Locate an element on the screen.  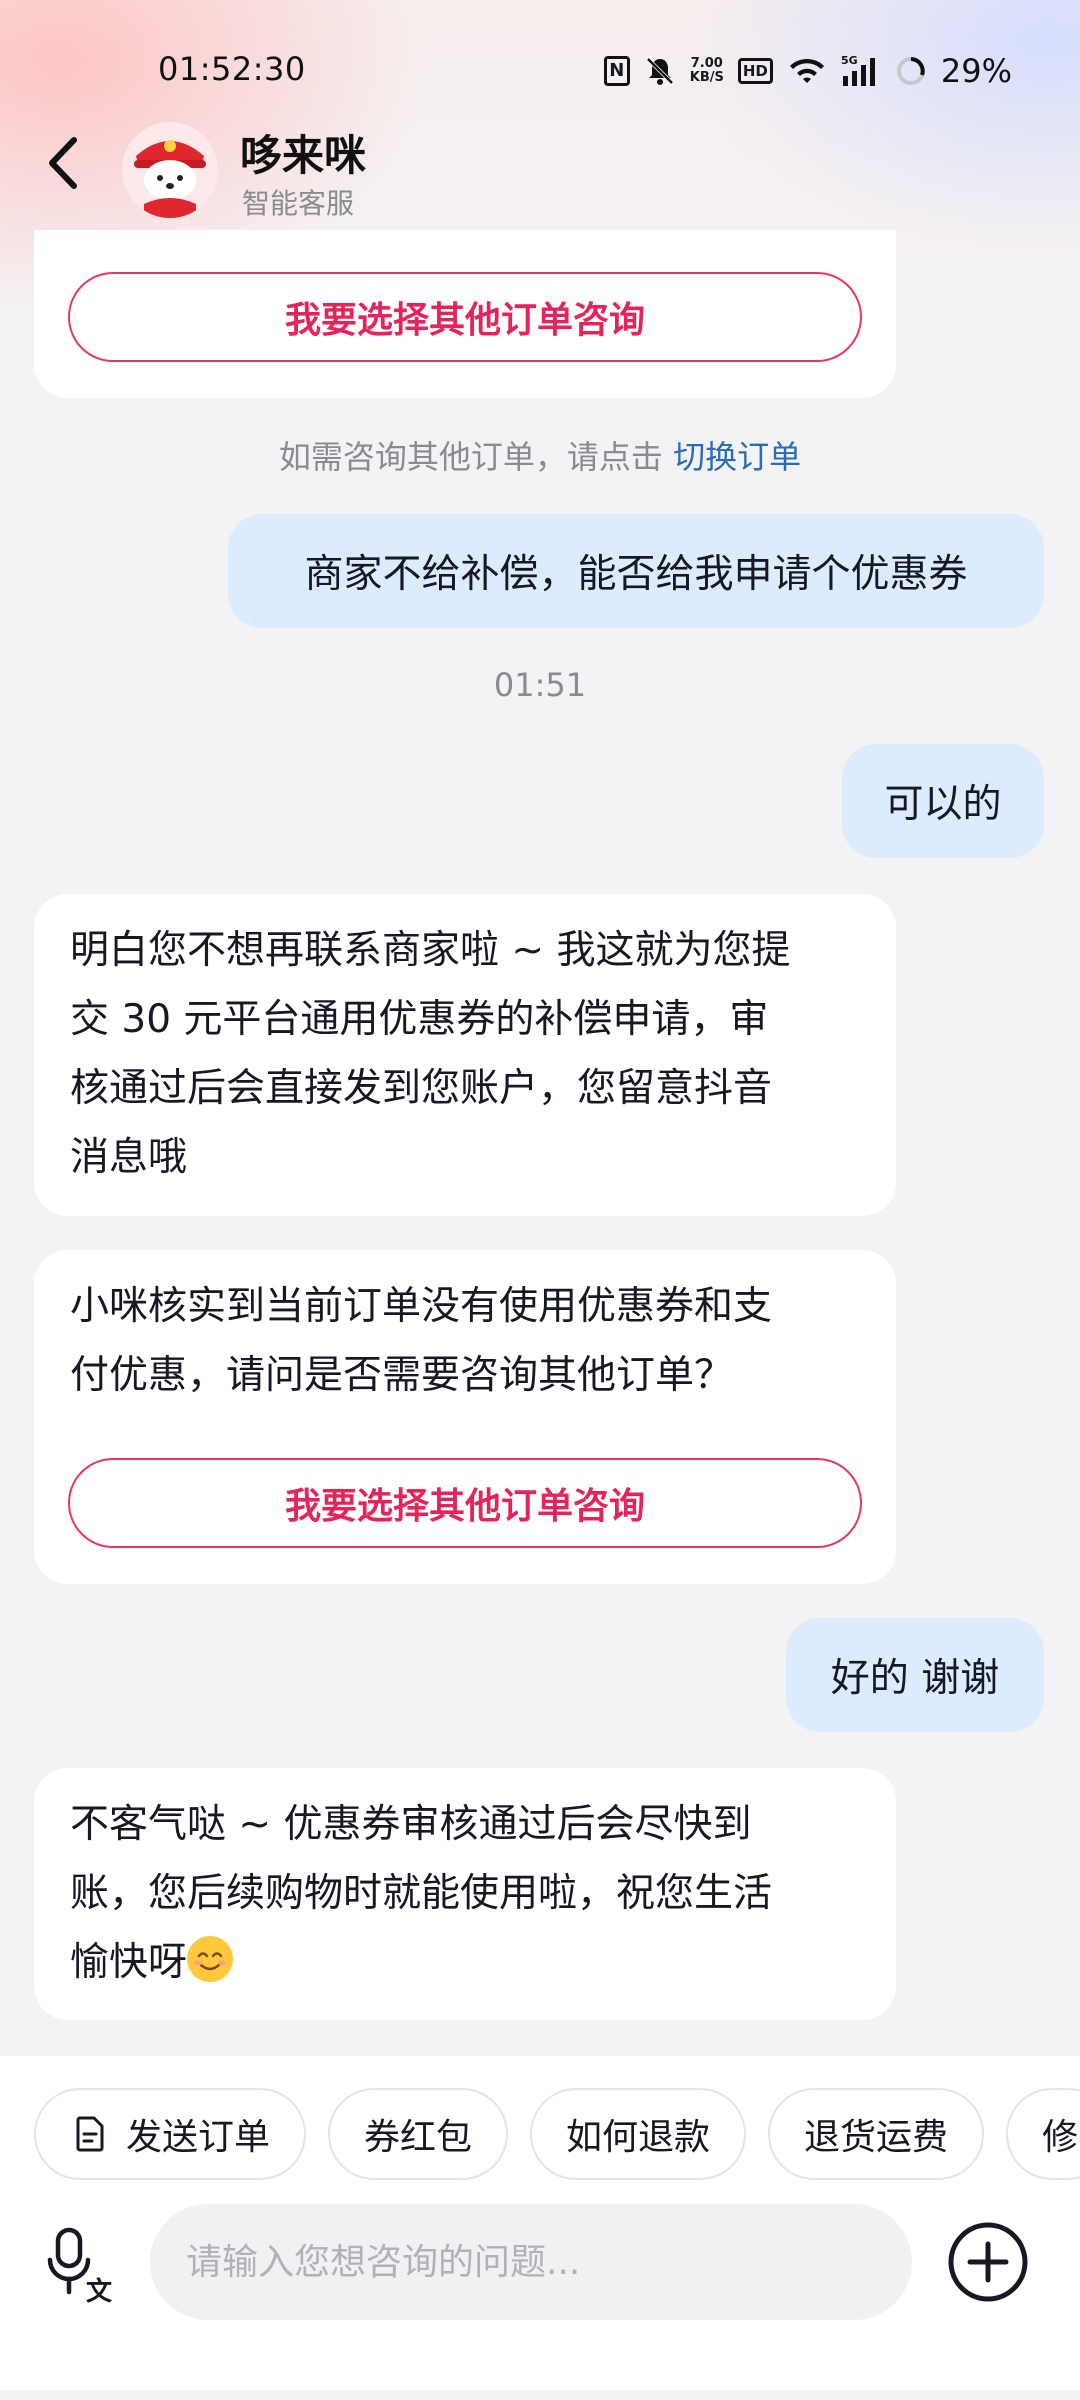
switch-order-hint: 如需咨询其他订单，请点击 切换订单 is located at coordinates (540, 455).